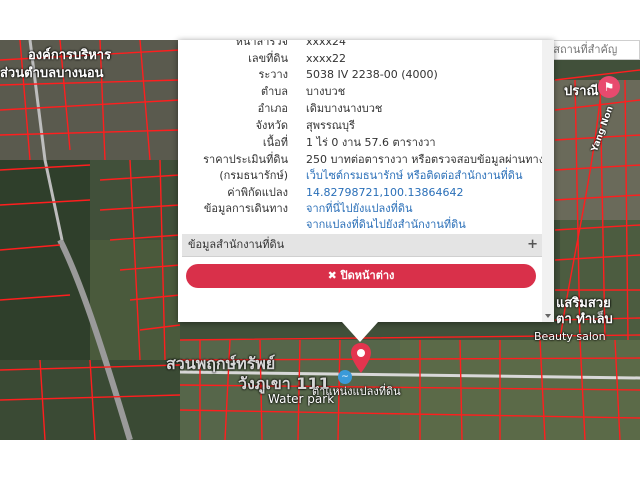 The width and height of the screenshot is (640, 480). Describe the element at coordinates (245, 159) in the screenshot. I see `info-label: ราคาประเมินที่ดิน` at that location.